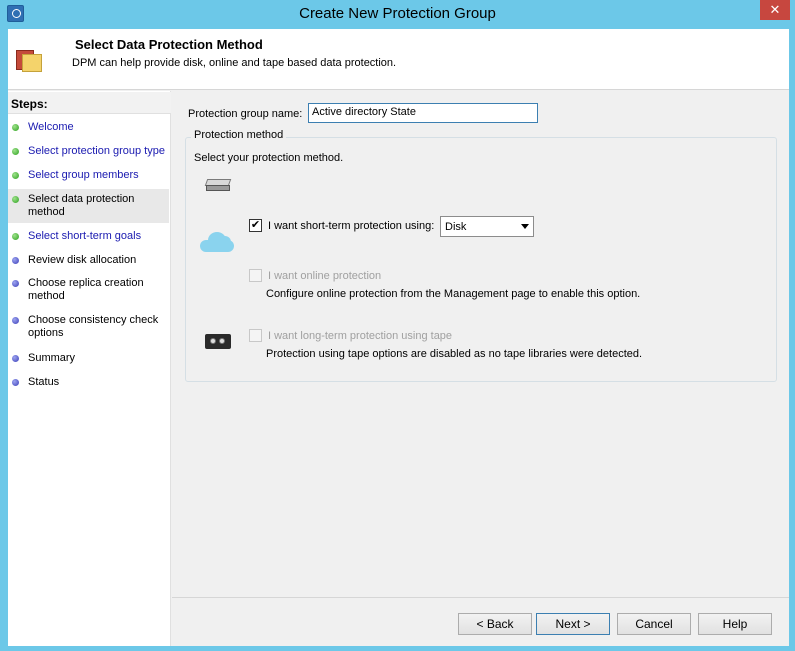  I want to click on disk-icon, so click(218, 186).